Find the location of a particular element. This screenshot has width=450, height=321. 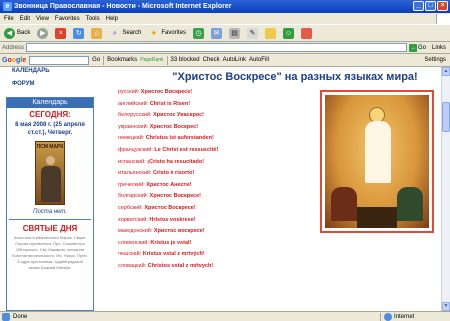

language-row: французский: Le Christ est ressuscité! is located at coordinates (218, 153).